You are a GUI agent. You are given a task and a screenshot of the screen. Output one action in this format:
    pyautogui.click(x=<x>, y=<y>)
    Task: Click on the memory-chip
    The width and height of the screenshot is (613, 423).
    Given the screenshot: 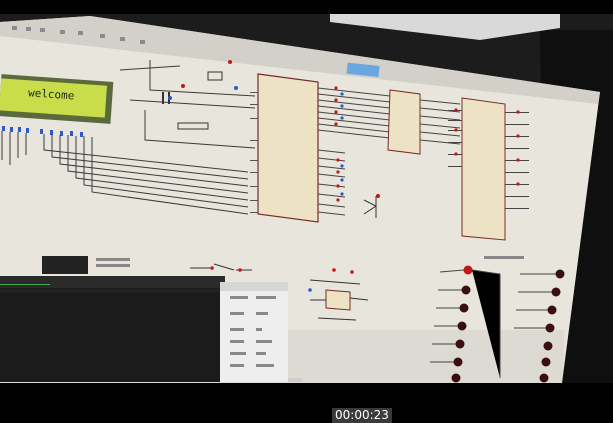 What is the action you would take?
    pyautogui.click(x=483, y=169)
    